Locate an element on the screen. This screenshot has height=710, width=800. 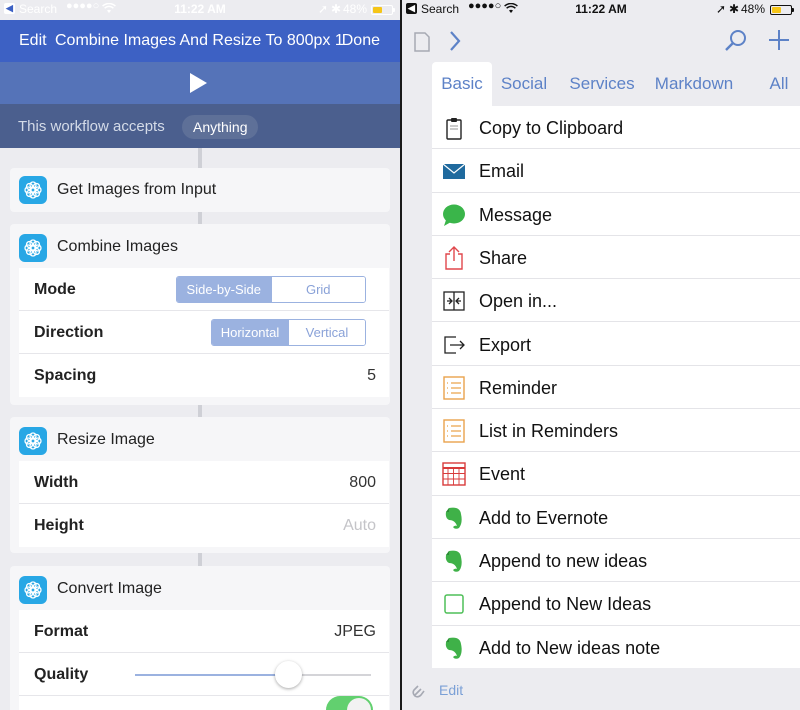
checkbox-icon is located at coordinates (454, 604).